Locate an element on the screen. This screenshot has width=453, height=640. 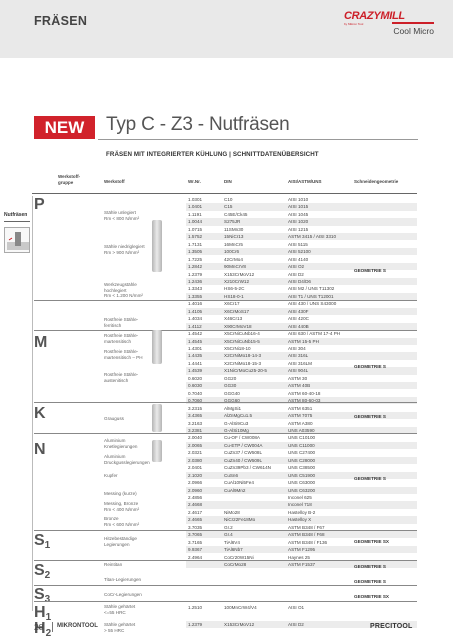
wnr-cell: 1.3505 is located at coordinates (195, 252).